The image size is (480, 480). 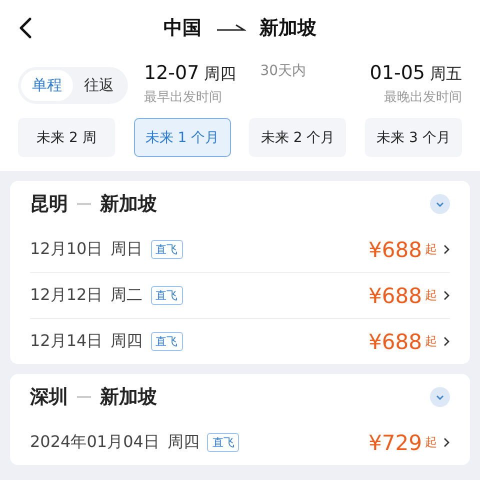 I want to click on weekday-label: 周五, so click(x=446, y=74).